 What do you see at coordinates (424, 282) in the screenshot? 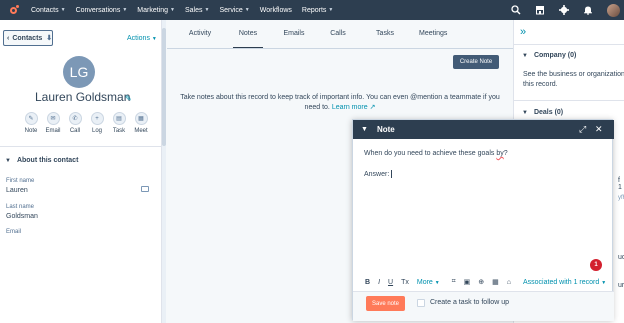
I see `more-label: More` at bounding box center [424, 282].